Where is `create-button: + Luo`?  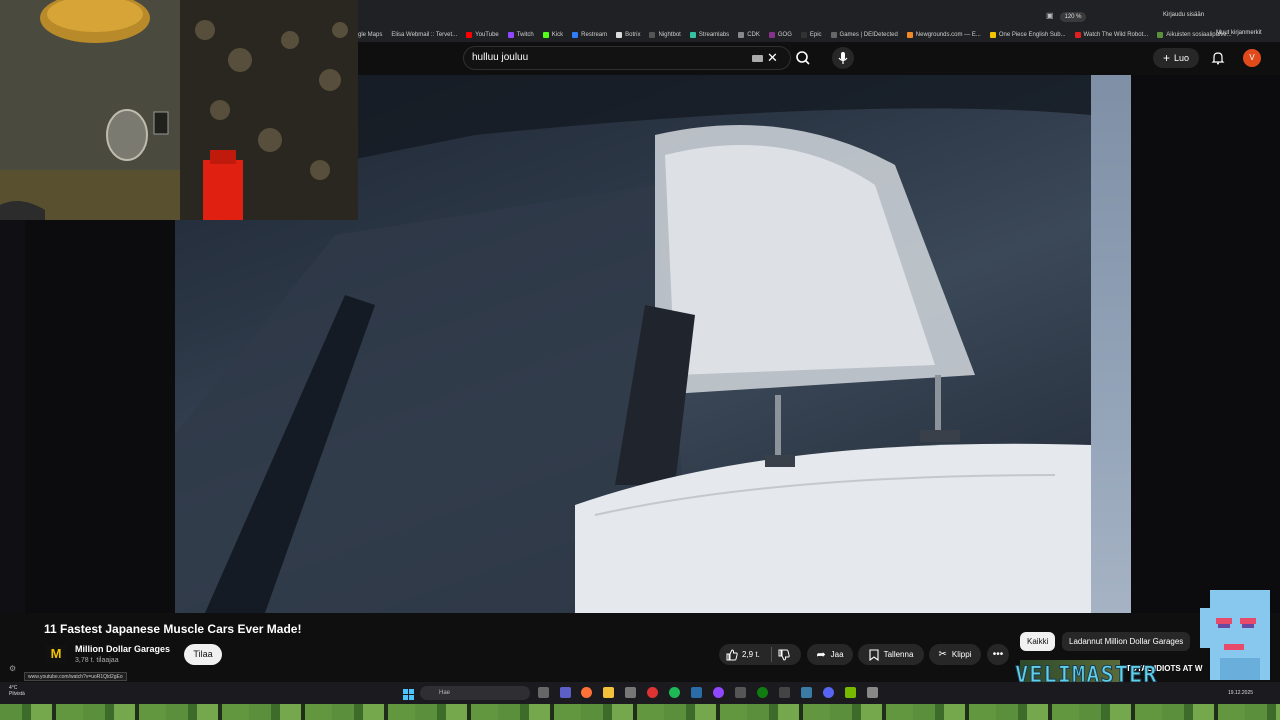
create-button: + Luo is located at coordinates (1176, 58).